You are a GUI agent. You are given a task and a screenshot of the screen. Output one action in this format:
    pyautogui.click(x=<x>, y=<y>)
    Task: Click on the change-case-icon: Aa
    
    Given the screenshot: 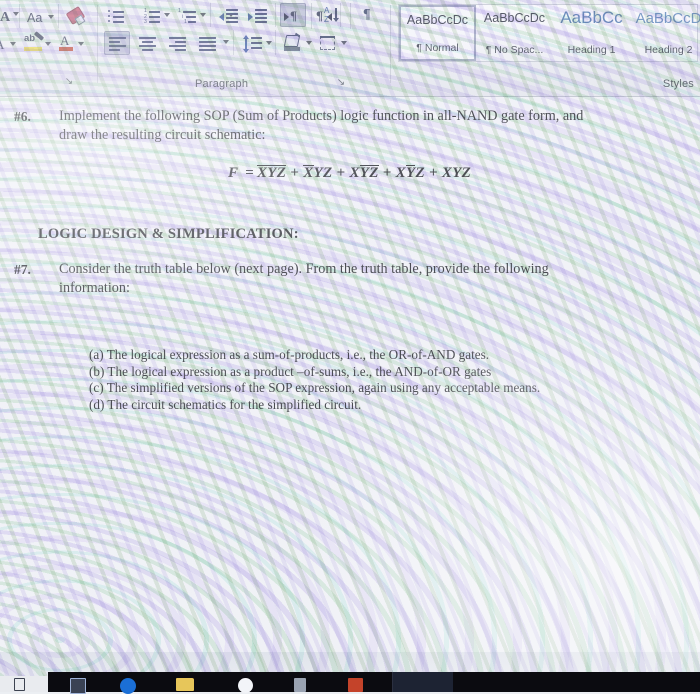 What is the action you would take?
    pyautogui.click(x=35, y=18)
    